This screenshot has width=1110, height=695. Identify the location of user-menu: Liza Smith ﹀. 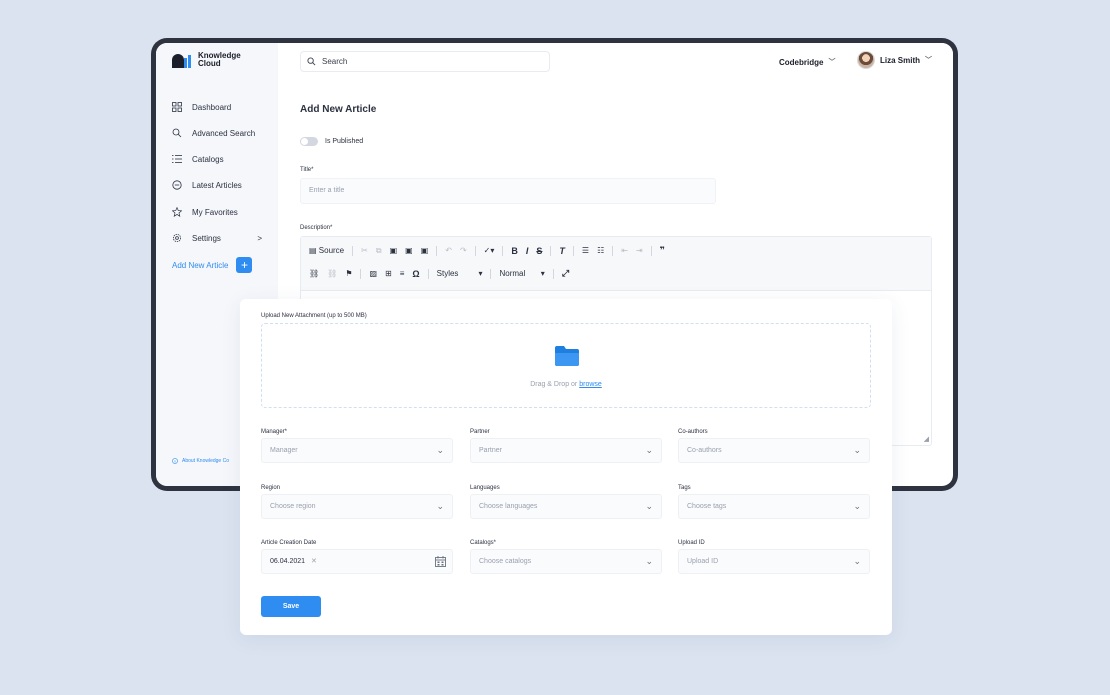
(894, 60).